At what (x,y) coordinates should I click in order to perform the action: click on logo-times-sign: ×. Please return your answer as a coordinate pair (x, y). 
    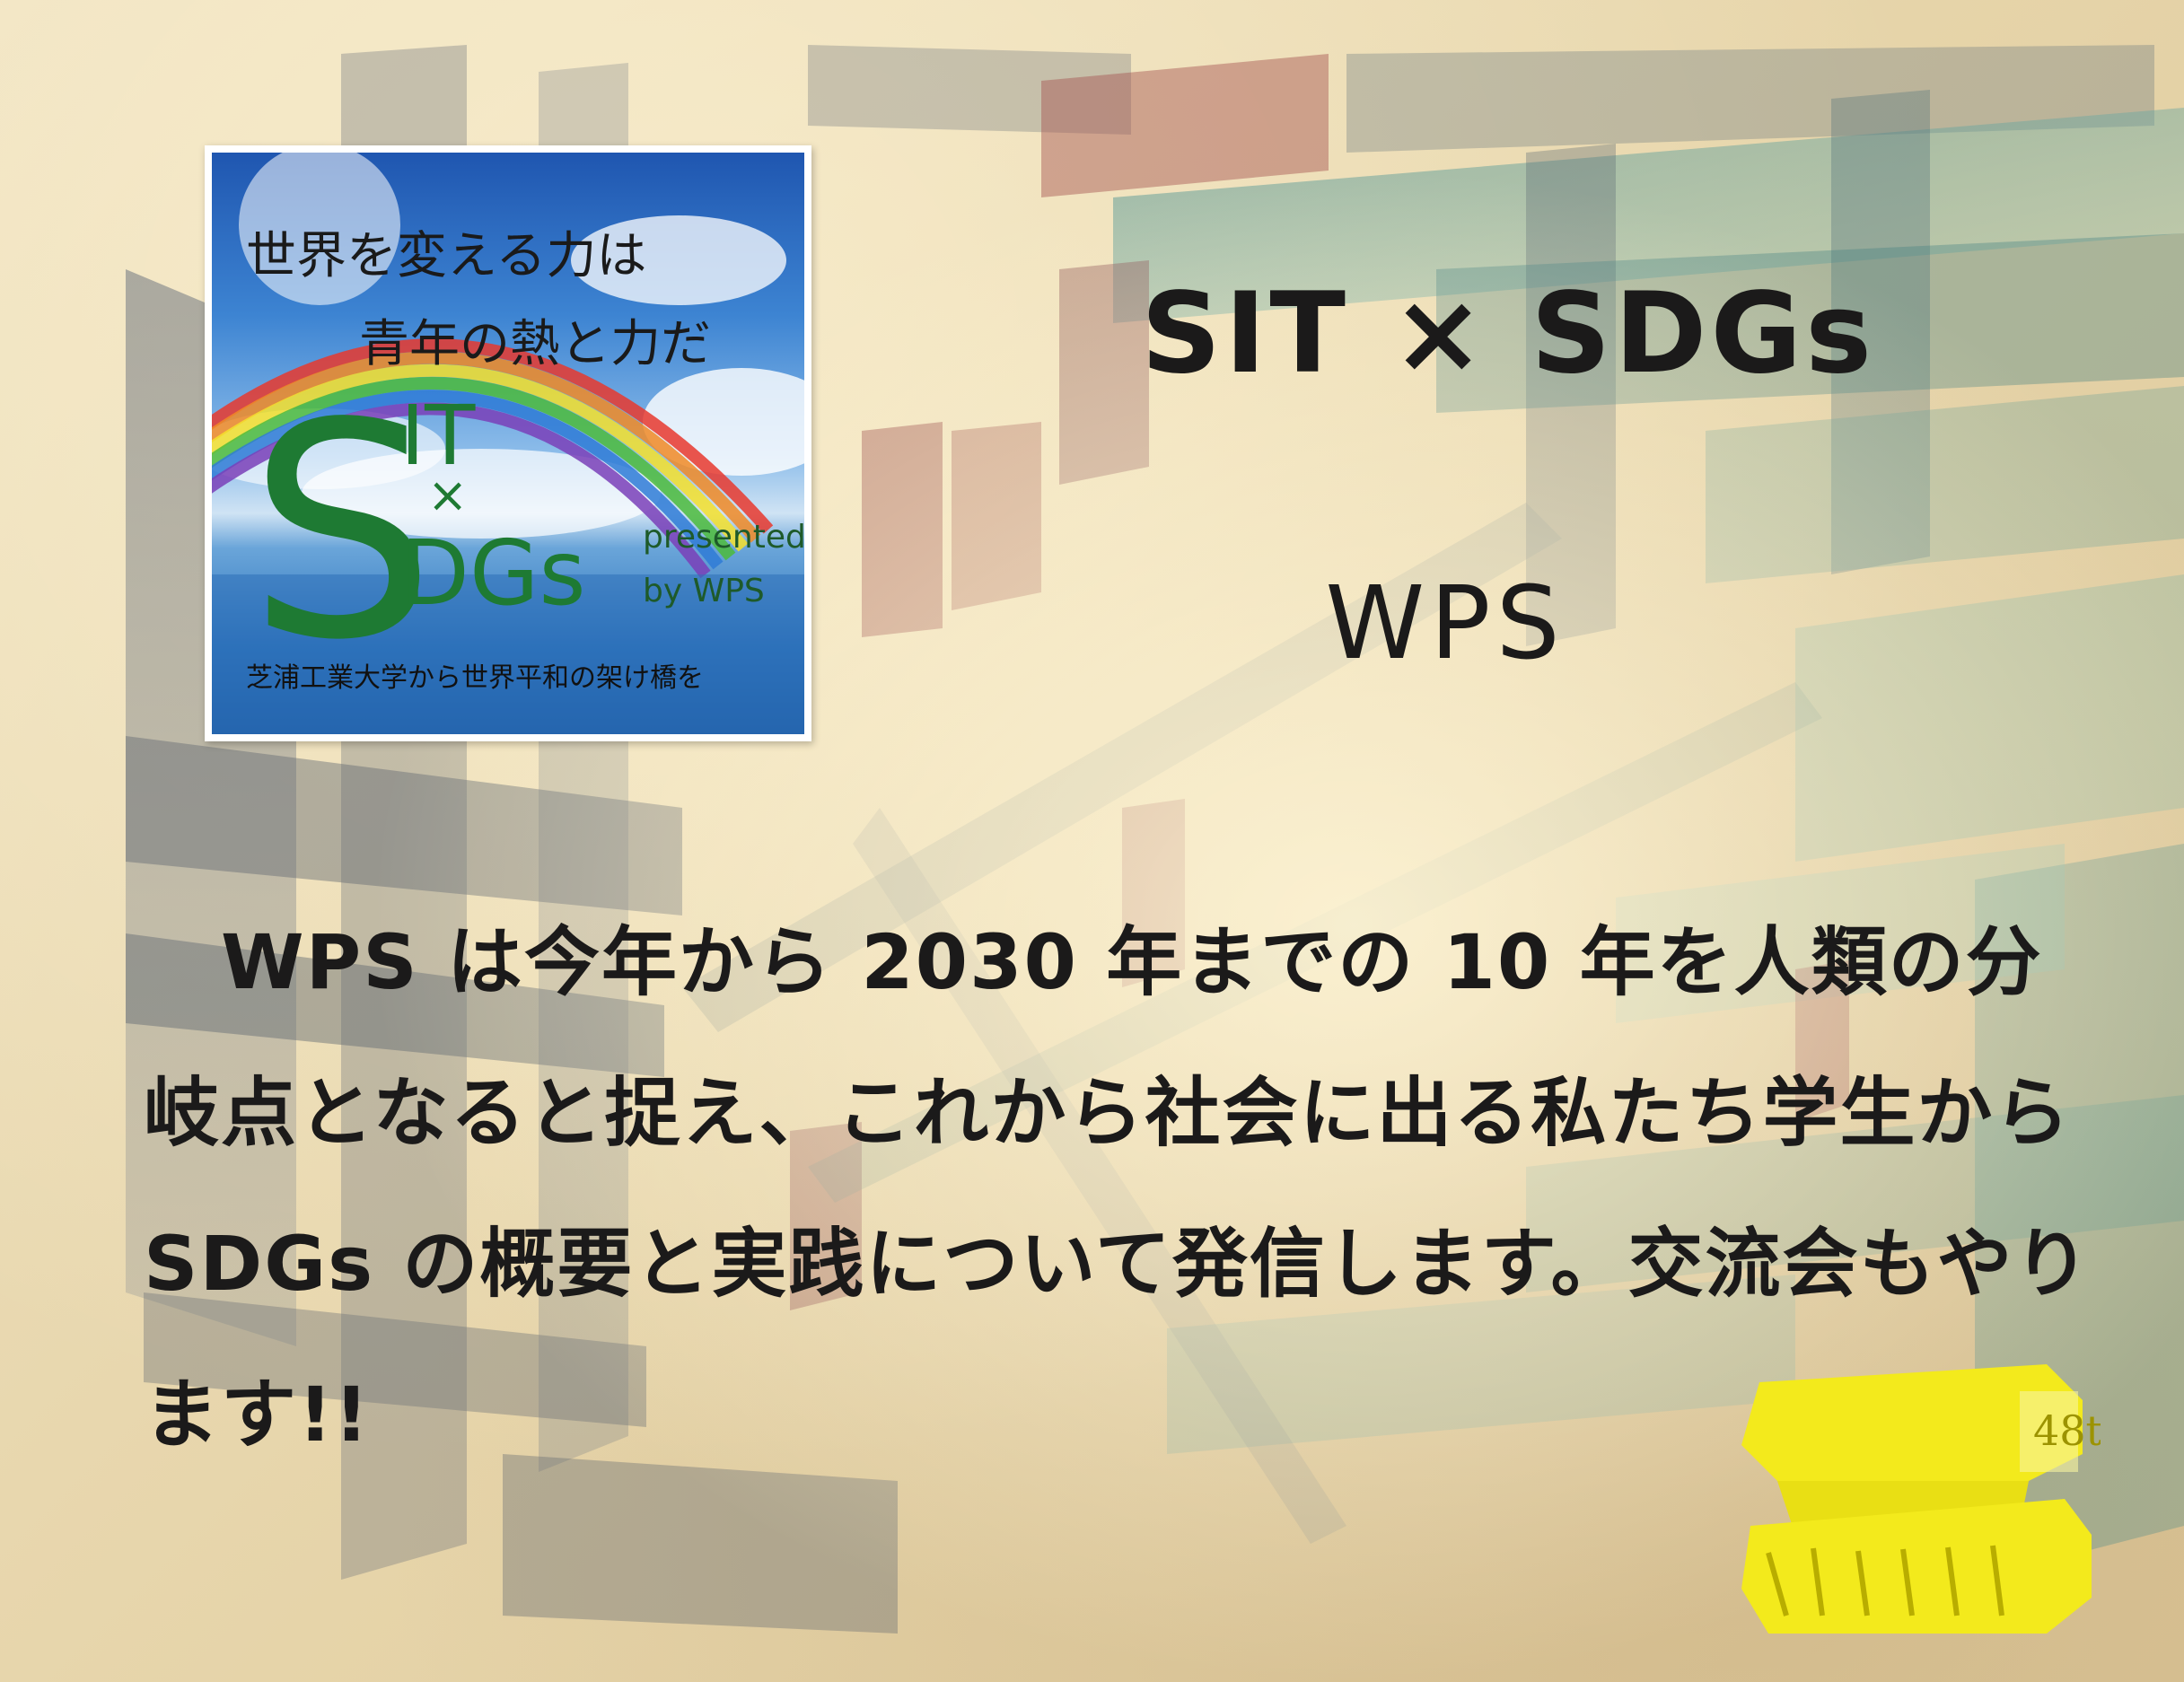
    Looking at the image, I should click on (448, 495).